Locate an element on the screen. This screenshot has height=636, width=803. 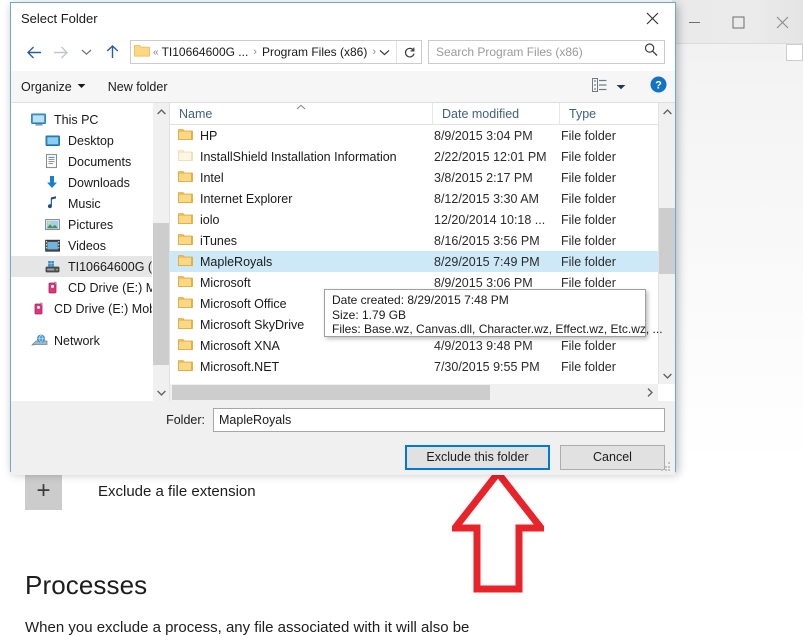
background-page-gradient is located at coordinates (737, 254).